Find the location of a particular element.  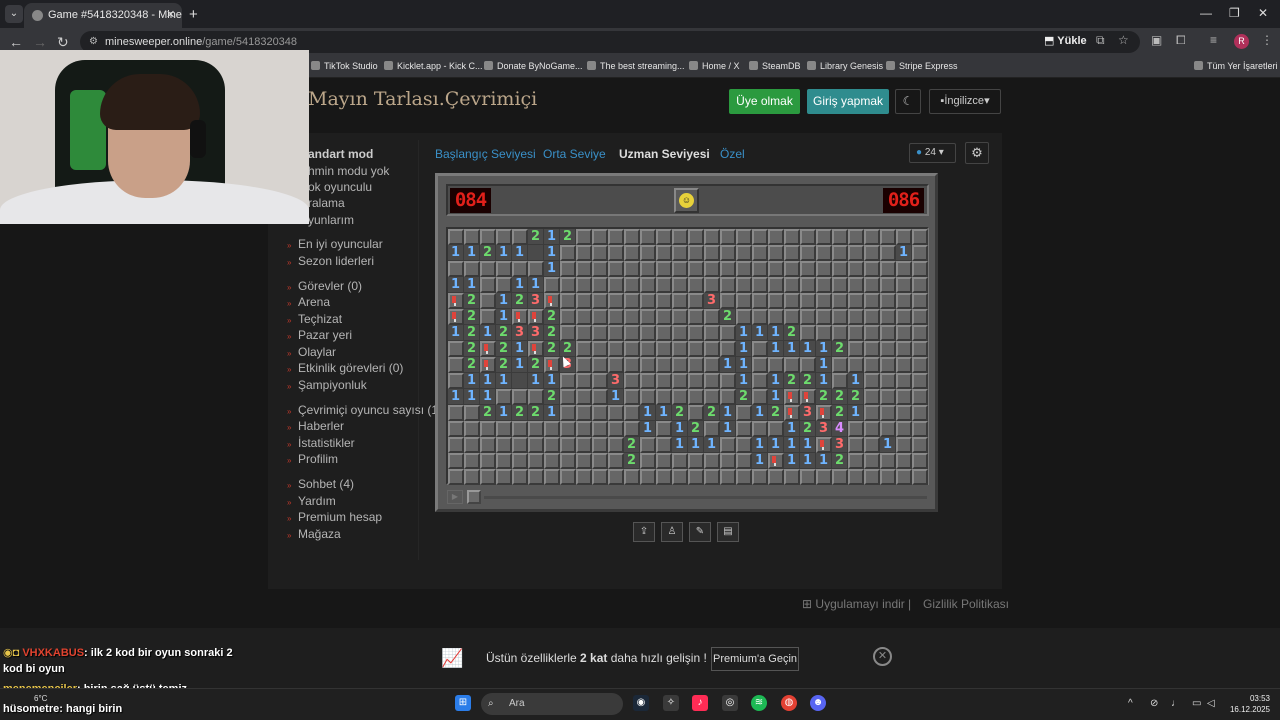

new-tab-icon: + is located at coordinates (193, 14).